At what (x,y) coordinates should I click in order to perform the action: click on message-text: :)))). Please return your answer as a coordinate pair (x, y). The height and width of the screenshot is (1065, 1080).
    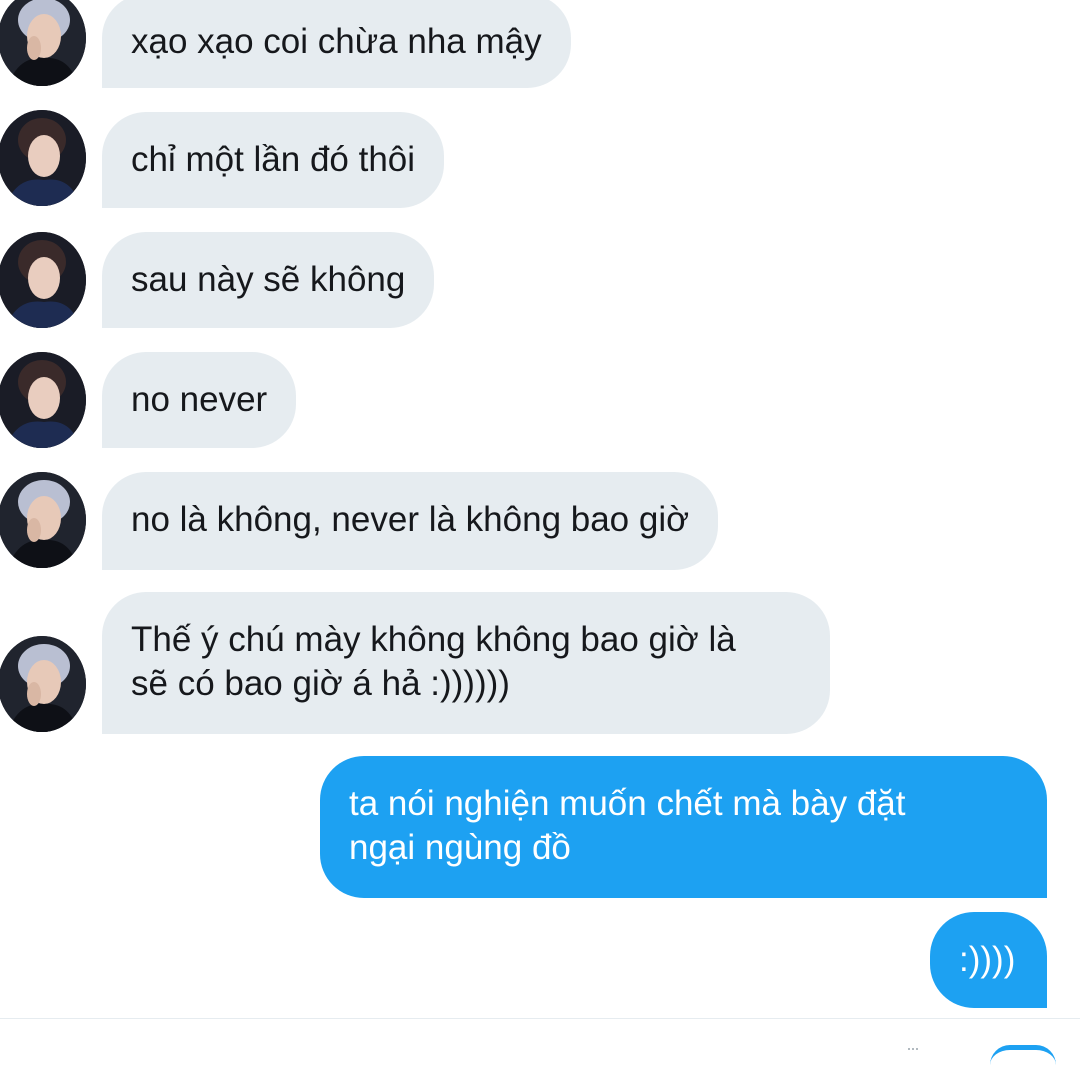
    Looking at the image, I should click on (987, 959).